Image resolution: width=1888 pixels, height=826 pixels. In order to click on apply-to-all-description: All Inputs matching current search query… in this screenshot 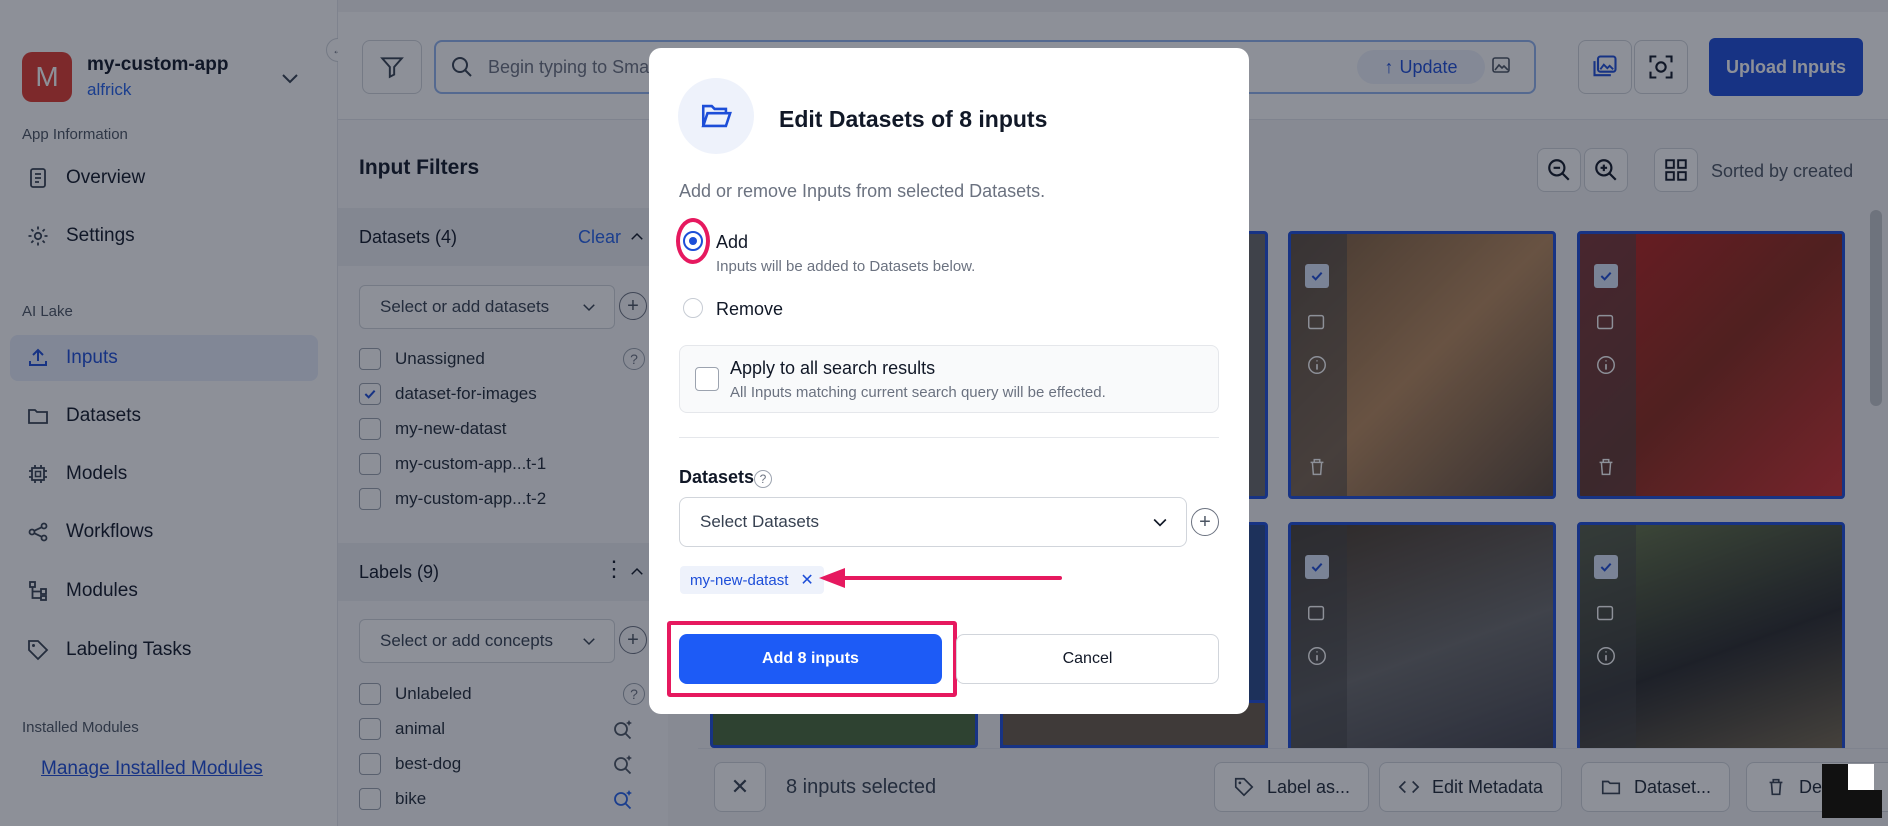, I will do `click(918, 392)`.